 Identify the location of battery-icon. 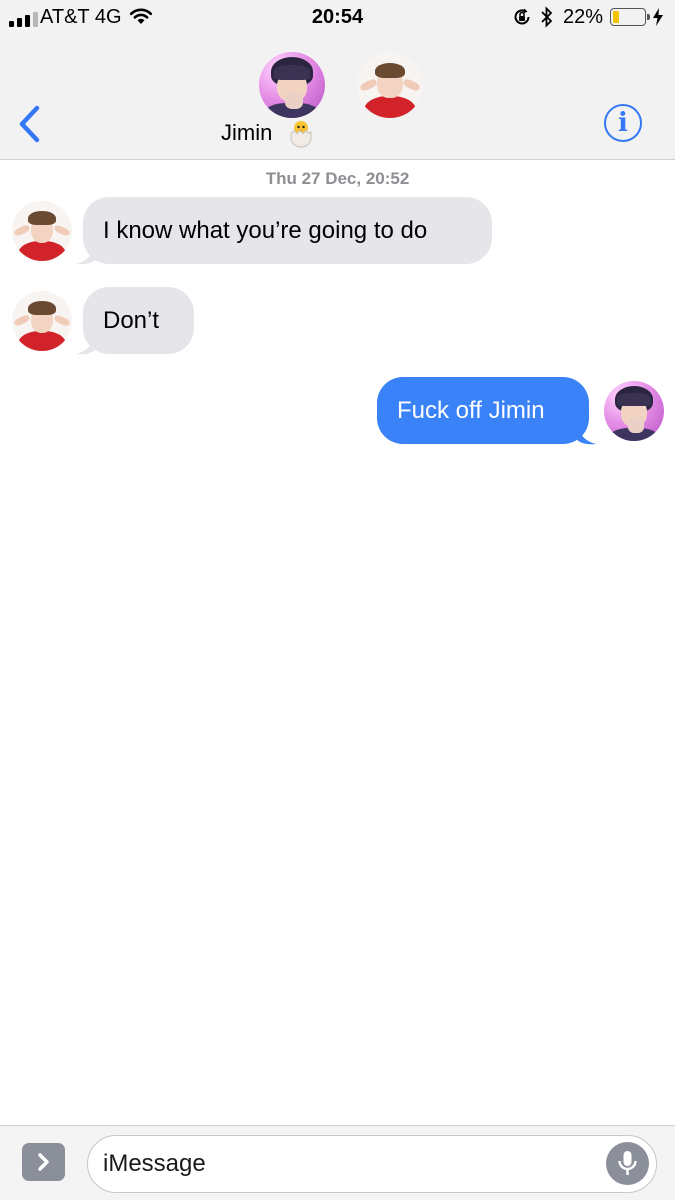
(630, 17).